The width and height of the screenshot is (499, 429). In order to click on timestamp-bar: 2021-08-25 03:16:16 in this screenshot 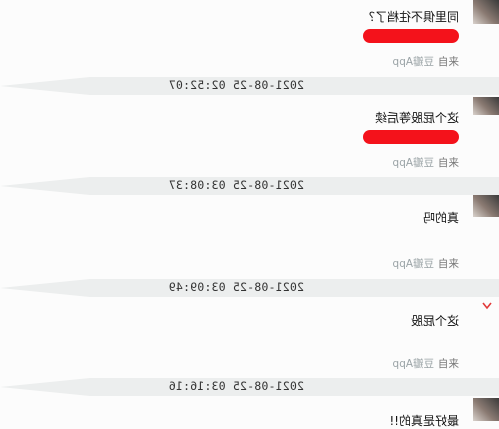, I will do `click(249, 387)`.